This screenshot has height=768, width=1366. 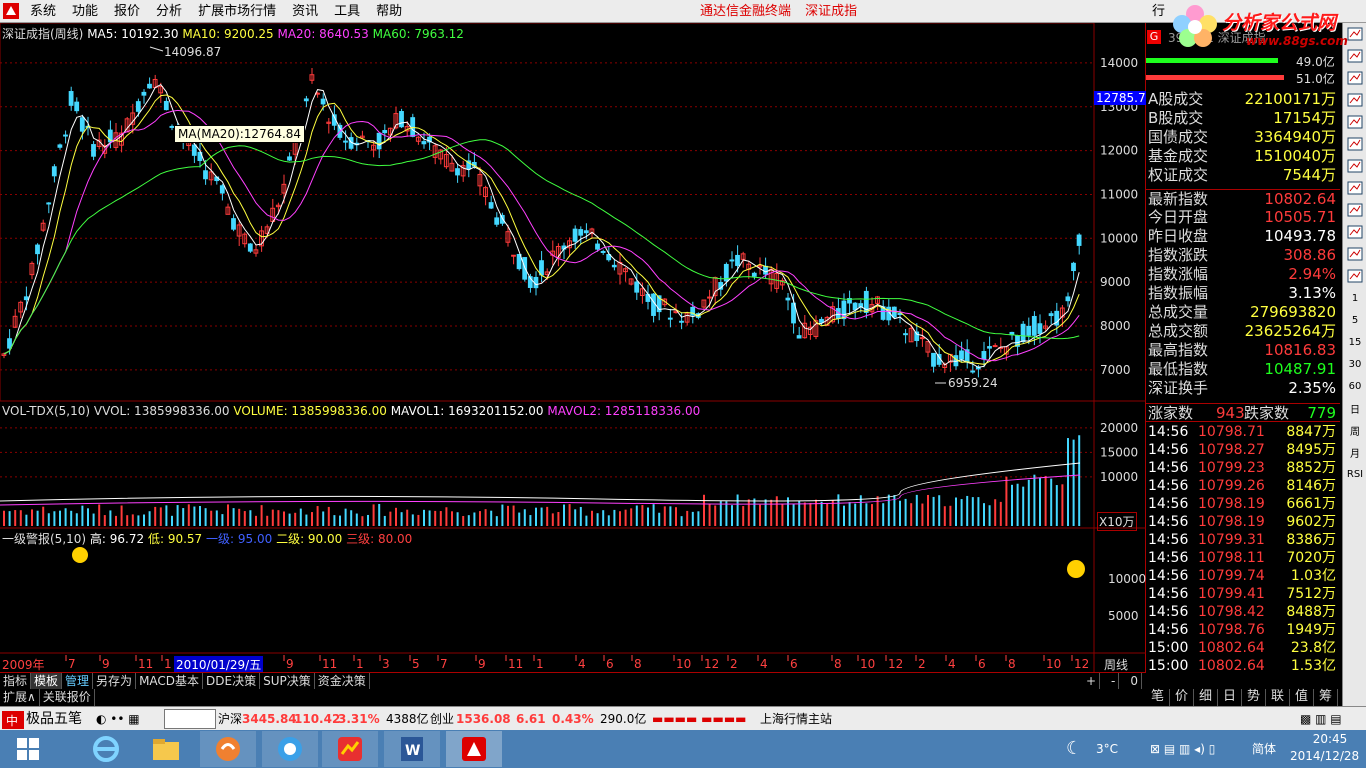 What do you see at coordinates (118, 719) in the screenshot?
I see `ime-controls-icon: ◐ •• ▦` at bounding box center [118, 719].